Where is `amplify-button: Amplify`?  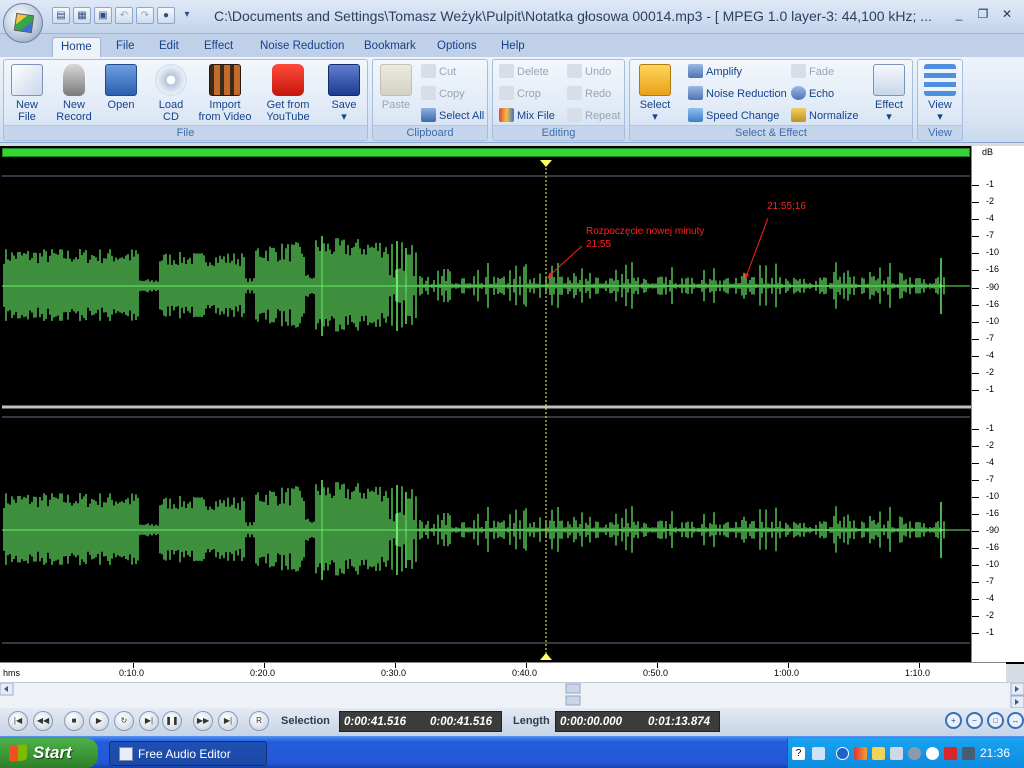
amplify-button: Amplify is located at coordinates (715, 72).